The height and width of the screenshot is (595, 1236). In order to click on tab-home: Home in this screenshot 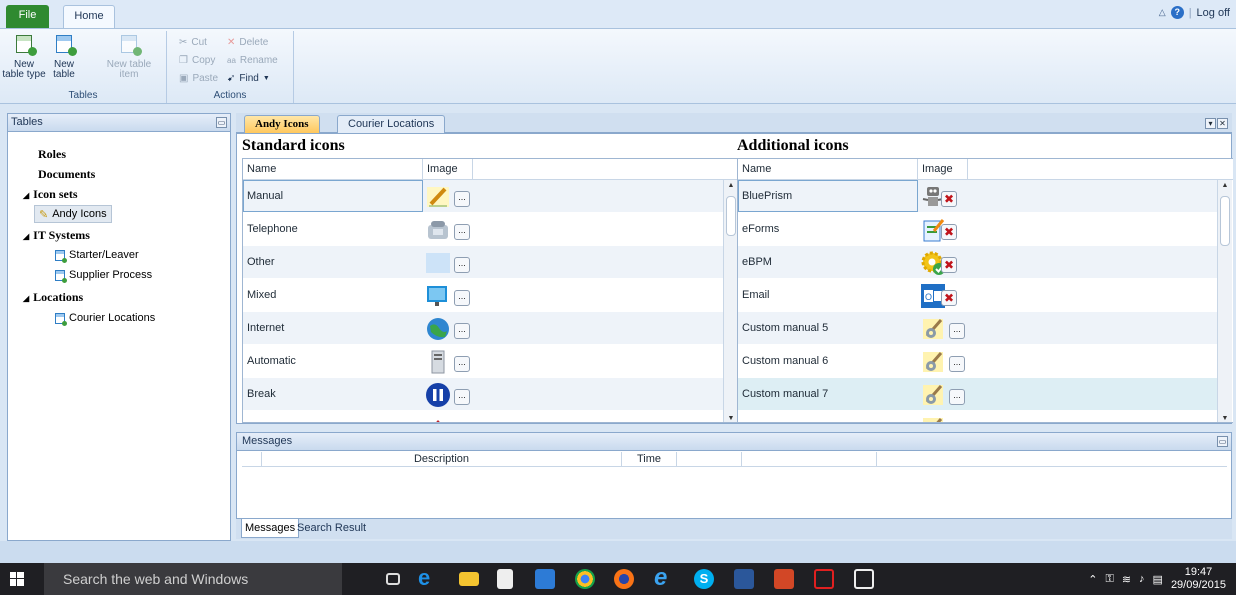, I will do `click(89, 16)`.